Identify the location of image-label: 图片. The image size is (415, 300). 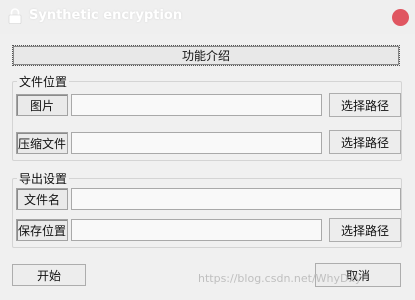
(42, 105).